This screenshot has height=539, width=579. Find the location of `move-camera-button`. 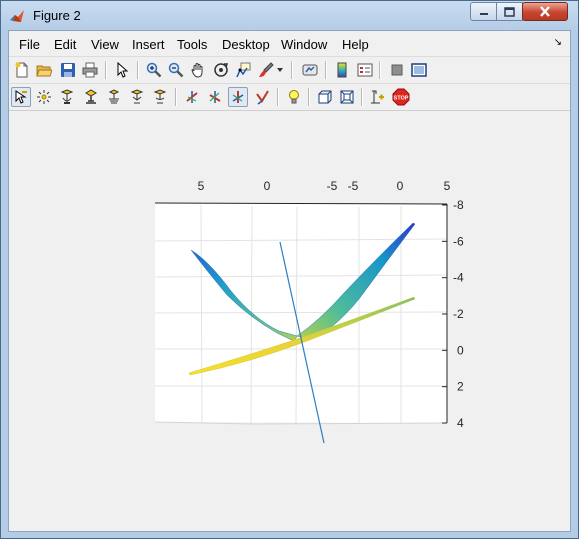

move-camera-button is located at coordinates (114, 97).